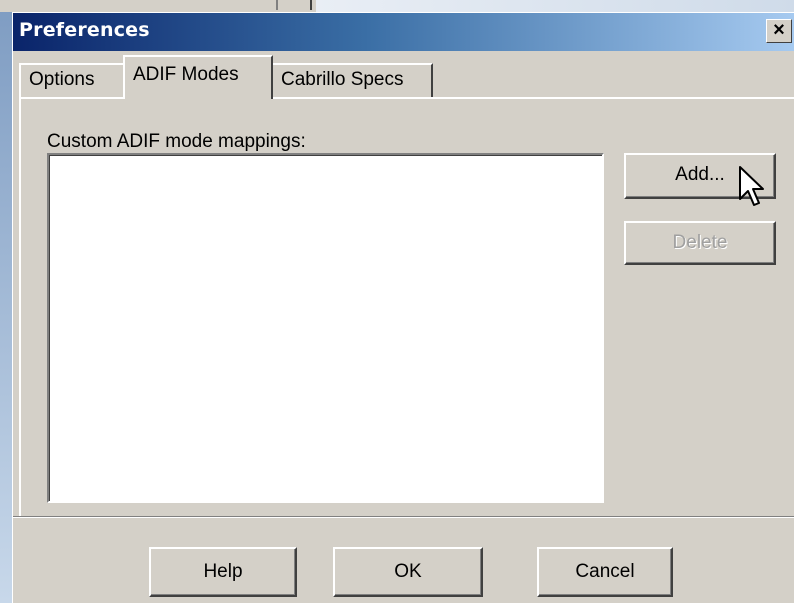 The height and width of the screenshot is (603, 794). I want to click on arrow-cursor-icon, so click(751, 186).